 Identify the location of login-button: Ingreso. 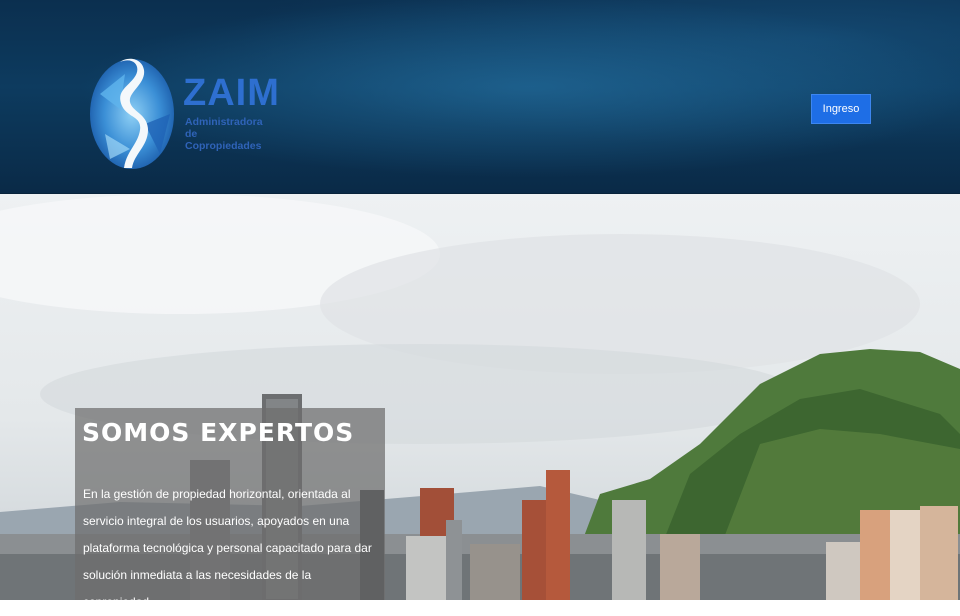
(841, 109).